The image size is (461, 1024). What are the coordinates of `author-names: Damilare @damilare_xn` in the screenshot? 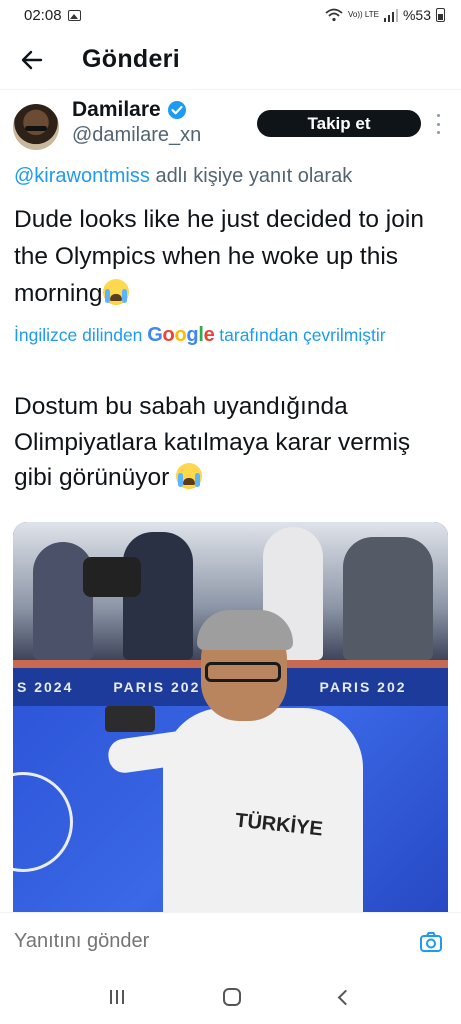 It's located at (136, 122).